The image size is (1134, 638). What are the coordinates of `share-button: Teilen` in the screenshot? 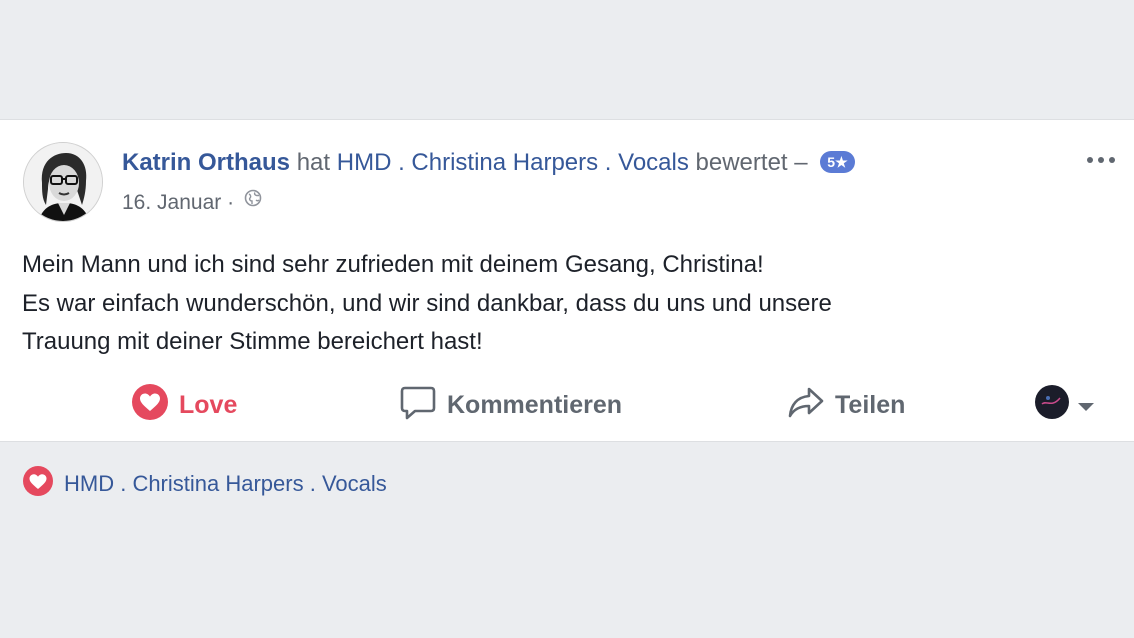 It's located at (846, 405).